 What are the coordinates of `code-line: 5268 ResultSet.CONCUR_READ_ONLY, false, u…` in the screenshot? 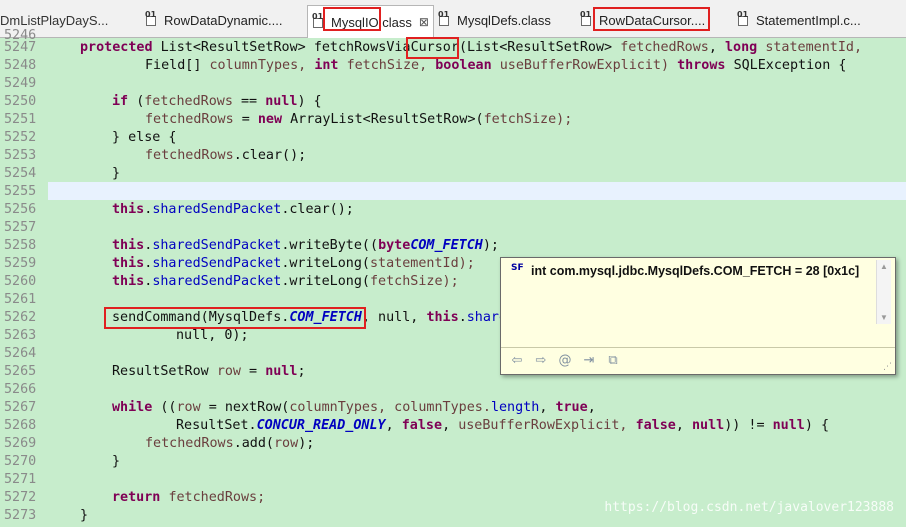 It's located at (417, 425).